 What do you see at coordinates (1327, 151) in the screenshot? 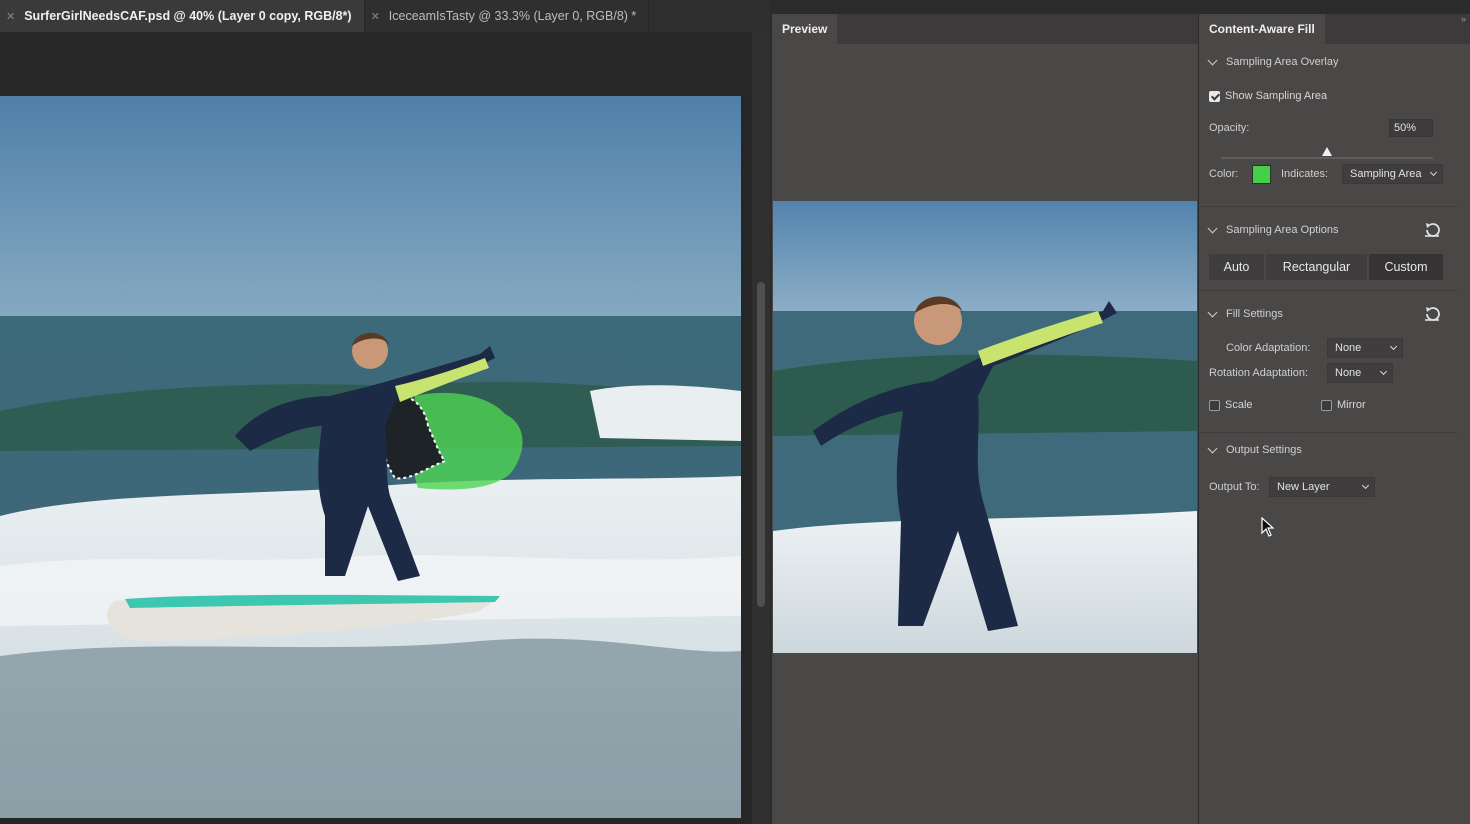
I see `opacity-slider-thumb` at bounding box center [1327, 151].